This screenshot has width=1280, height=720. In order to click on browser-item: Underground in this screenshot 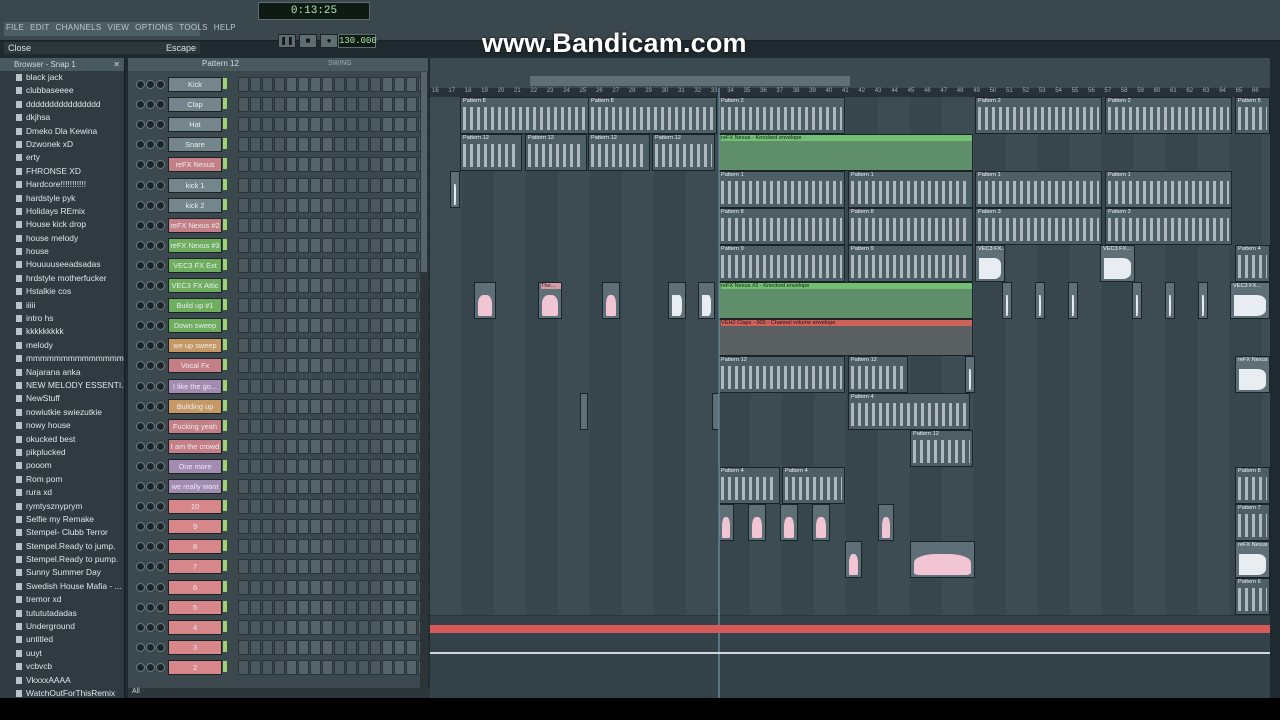, I will do `click(62, 626)`.